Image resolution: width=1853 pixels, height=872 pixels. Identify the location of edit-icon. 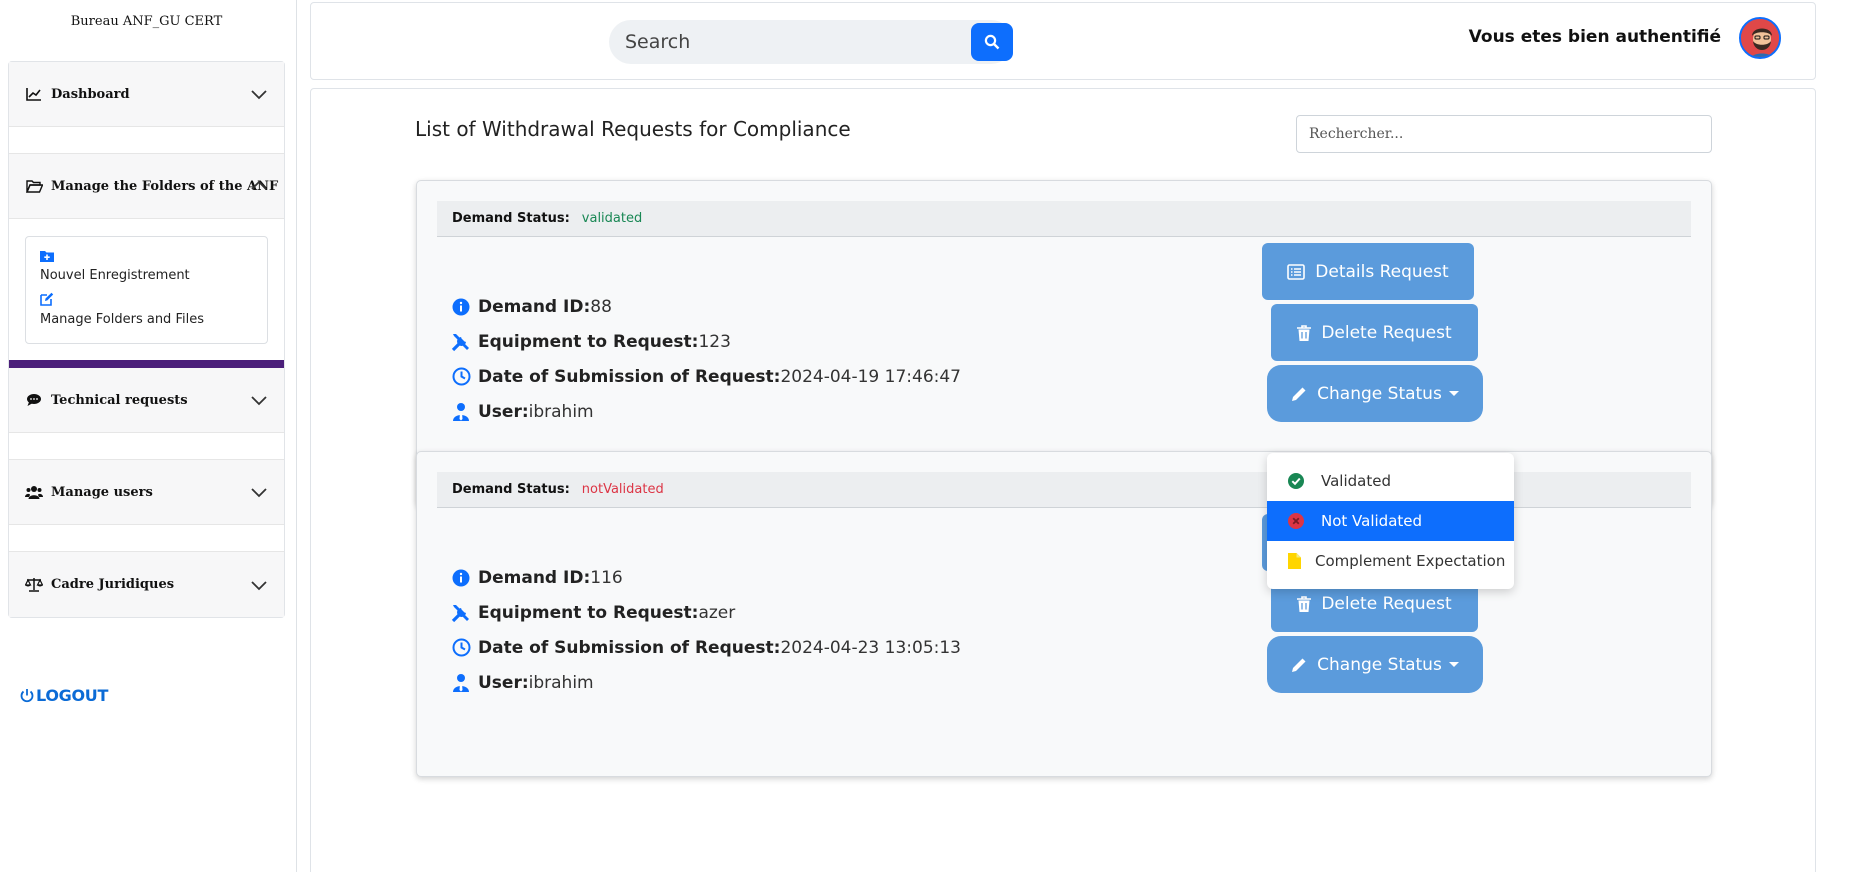
(47, 298).